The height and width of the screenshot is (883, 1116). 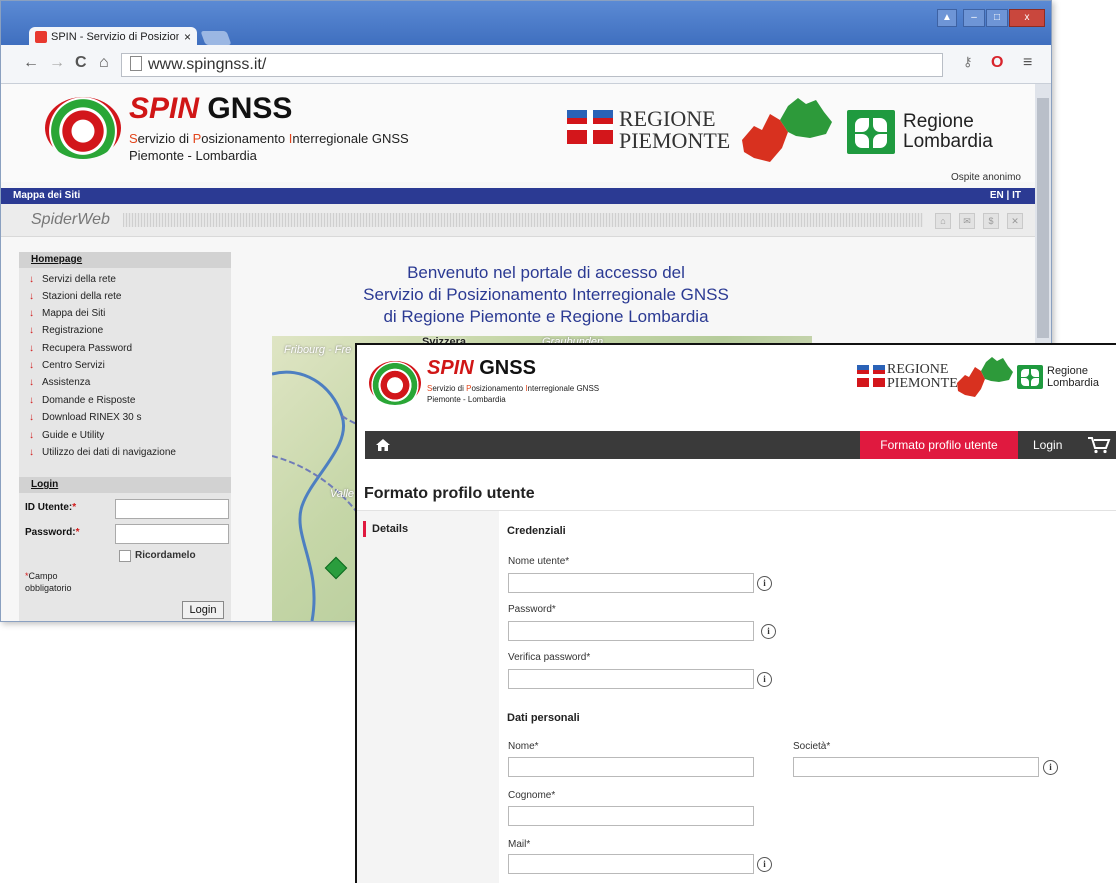 What do you see at coordinates (57, 63) in the screenshot?
I see `forward-icon: →` at bounding box center [57, 63].